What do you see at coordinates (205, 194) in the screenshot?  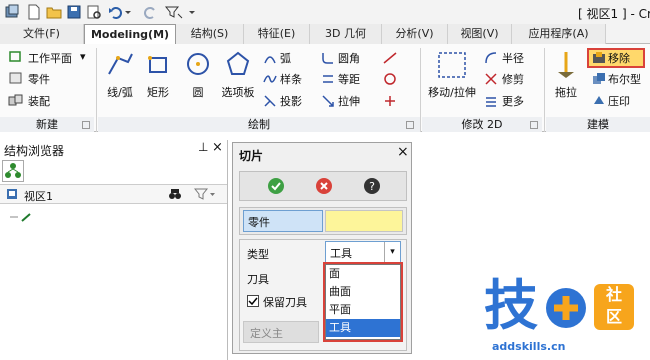 I see `filter-icon` at bounding box center [205, 194].